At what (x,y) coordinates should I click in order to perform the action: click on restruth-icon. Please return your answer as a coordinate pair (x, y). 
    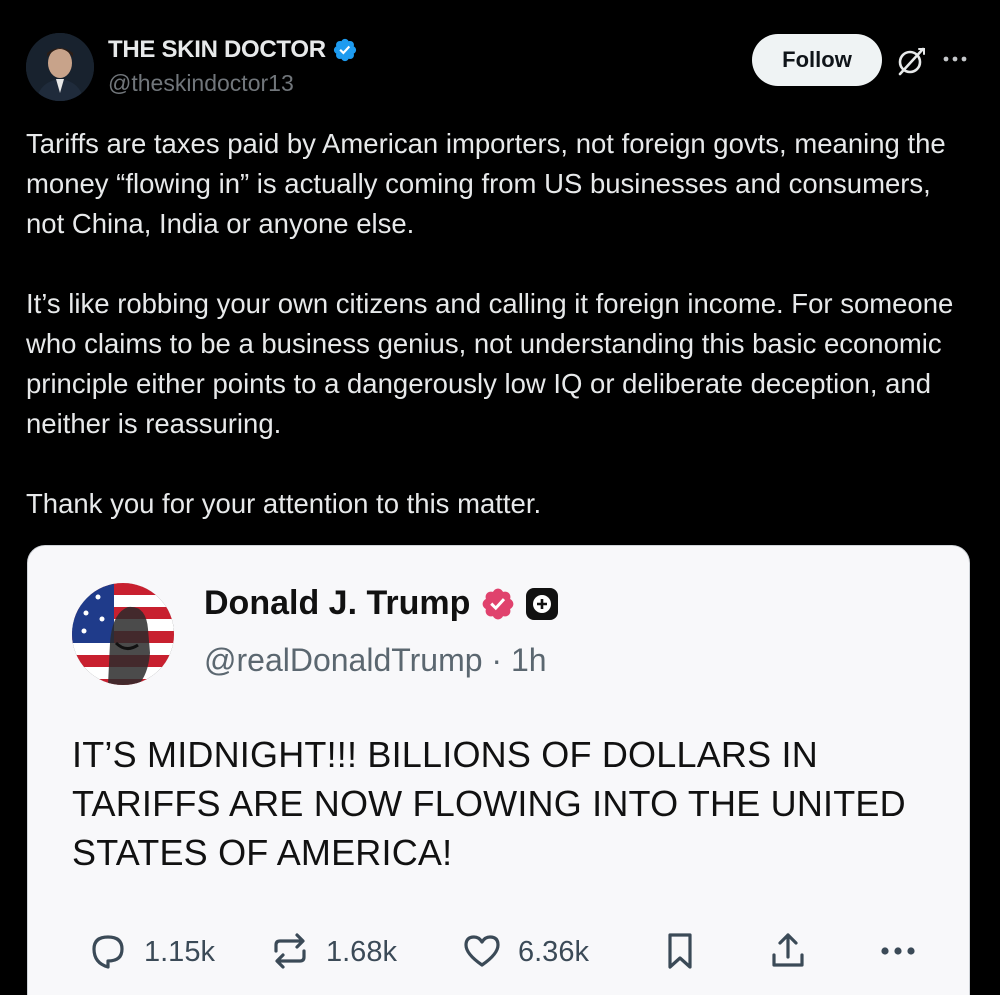
    Looking at the image, I should click on (290, 951).